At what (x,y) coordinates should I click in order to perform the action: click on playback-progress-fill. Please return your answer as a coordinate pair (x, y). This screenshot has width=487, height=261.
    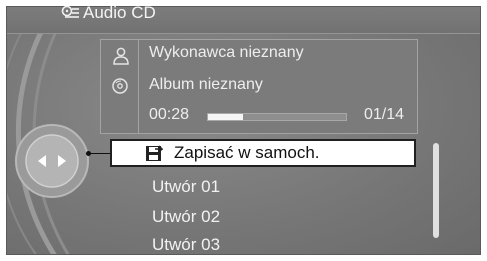
    Looking at the image, I should click on (225, 117).